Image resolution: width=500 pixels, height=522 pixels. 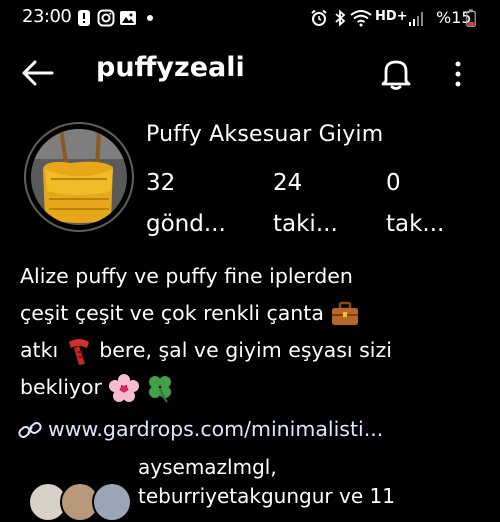 I want to click on bio-line: çeşit çeşit ve çok renkli çanta, so click(x=255, y=313).